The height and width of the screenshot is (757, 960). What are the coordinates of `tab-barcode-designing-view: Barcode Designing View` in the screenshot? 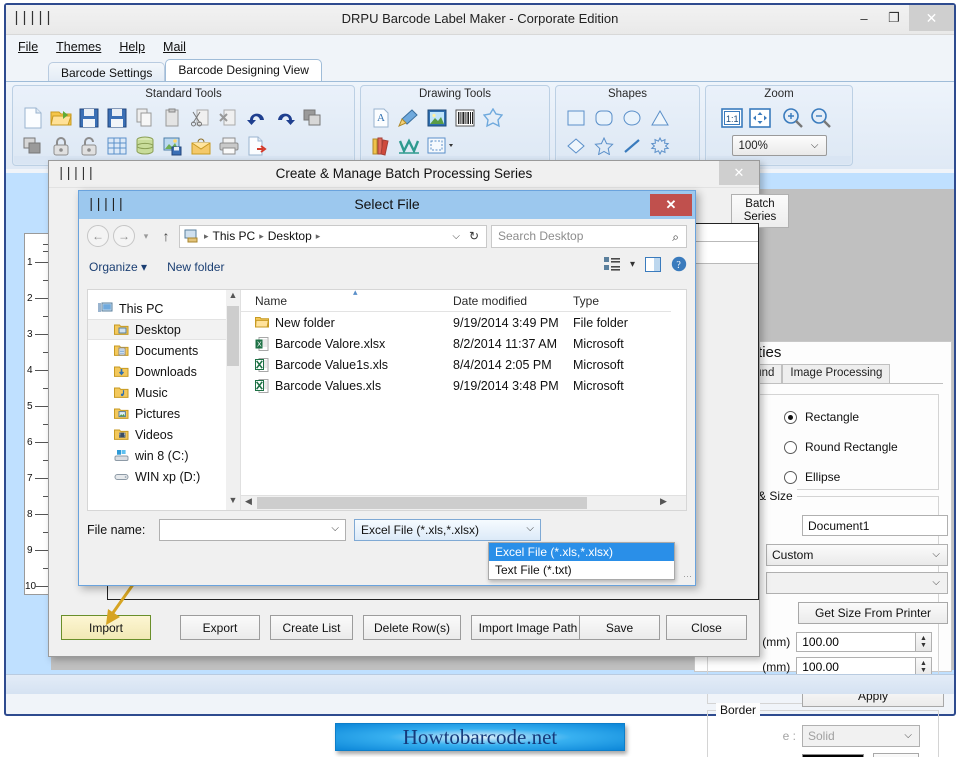 It's located at (243, 70).